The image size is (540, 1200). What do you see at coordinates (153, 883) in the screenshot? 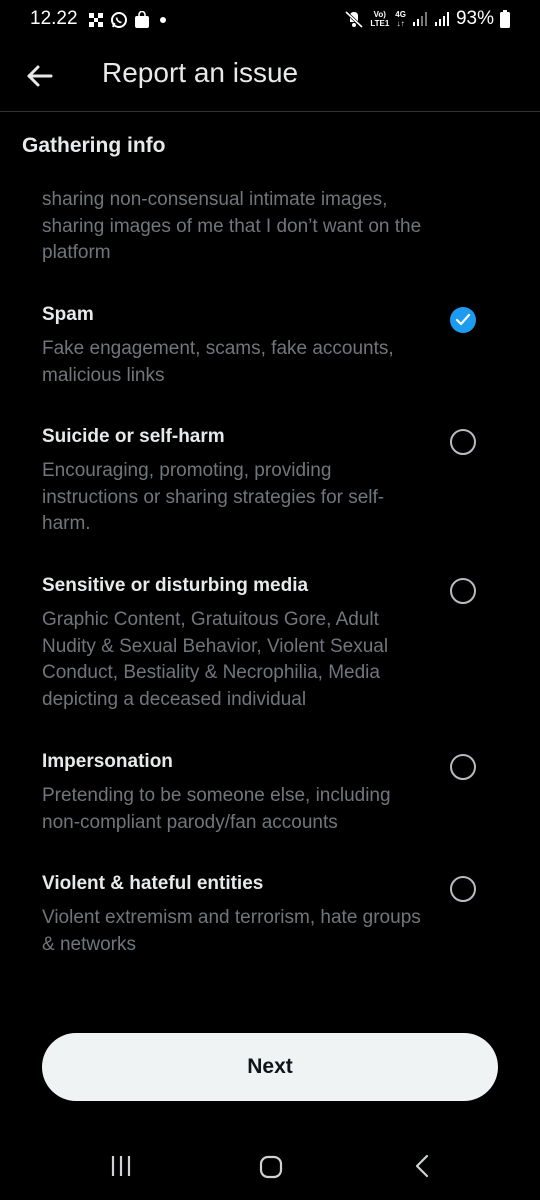
I see `option-label: Violent & hateful entities` at bounding box center [153, 883].